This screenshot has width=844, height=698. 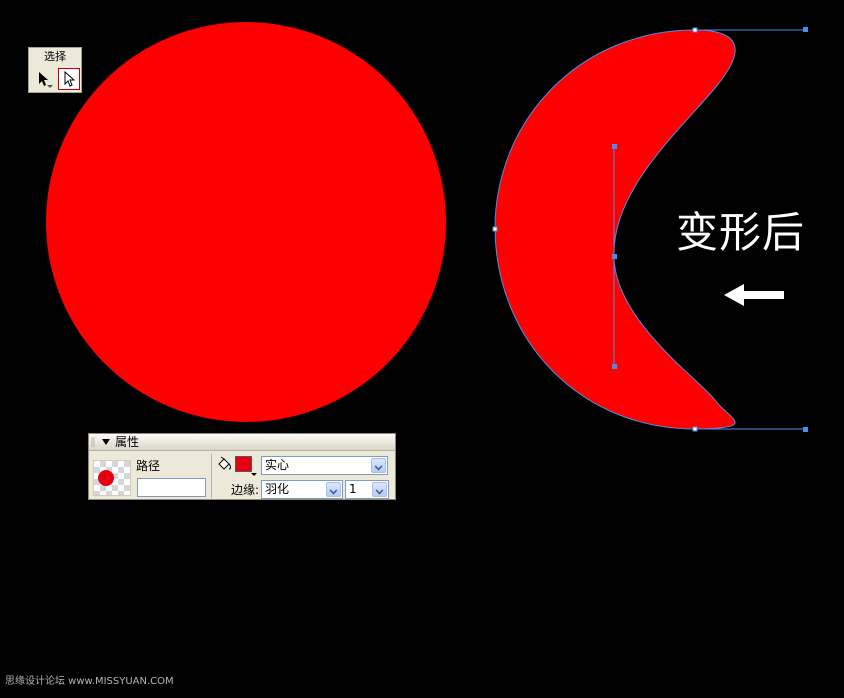 What do you see at coordinates (324, 465) in the screenshot?
I see `fill-type-select: 实心` at bounding box center [324, 465].